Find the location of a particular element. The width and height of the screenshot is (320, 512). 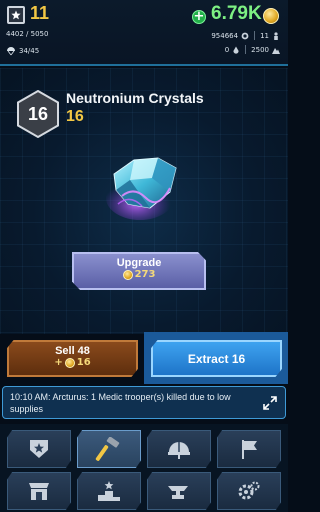

gears-icon is located at coordinates (249, 490).